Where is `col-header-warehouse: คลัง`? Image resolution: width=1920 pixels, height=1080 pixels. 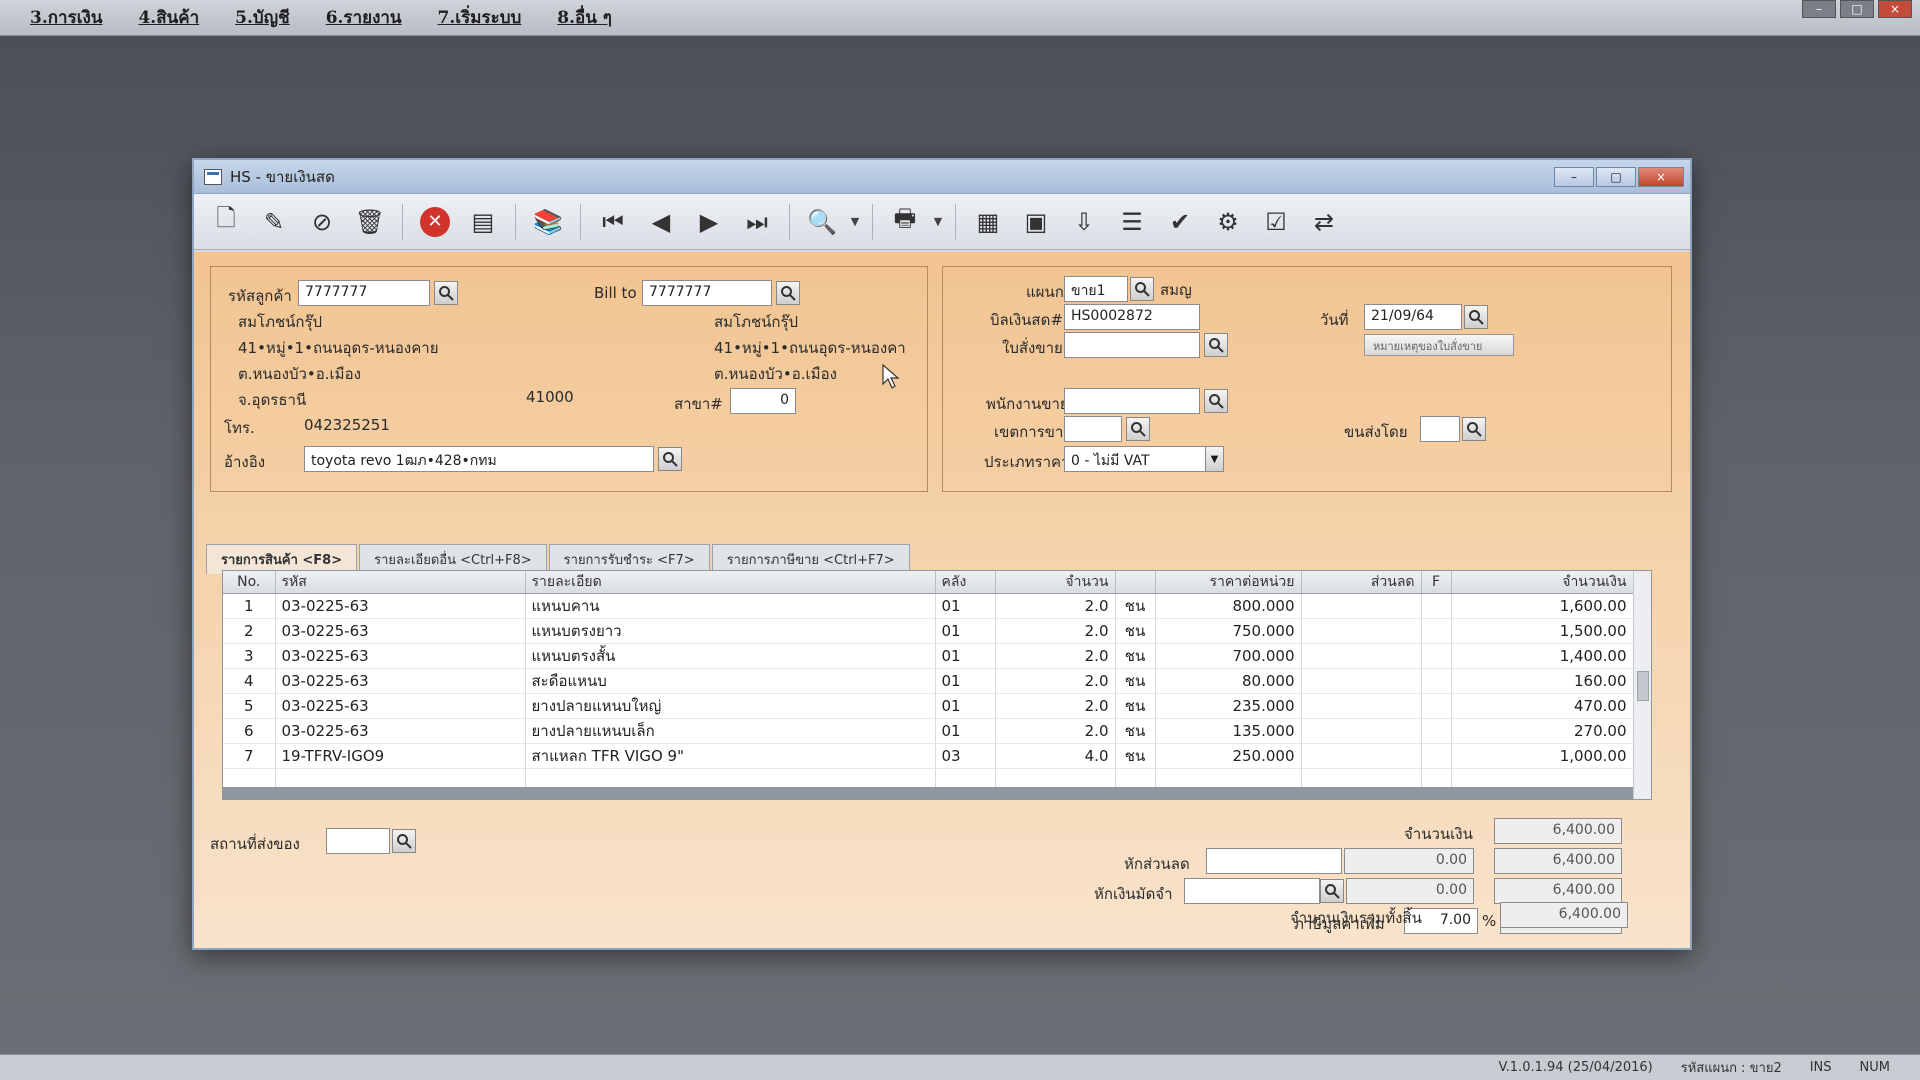
col-header-warehouse: คลัง is located at coordinates (965, 582).